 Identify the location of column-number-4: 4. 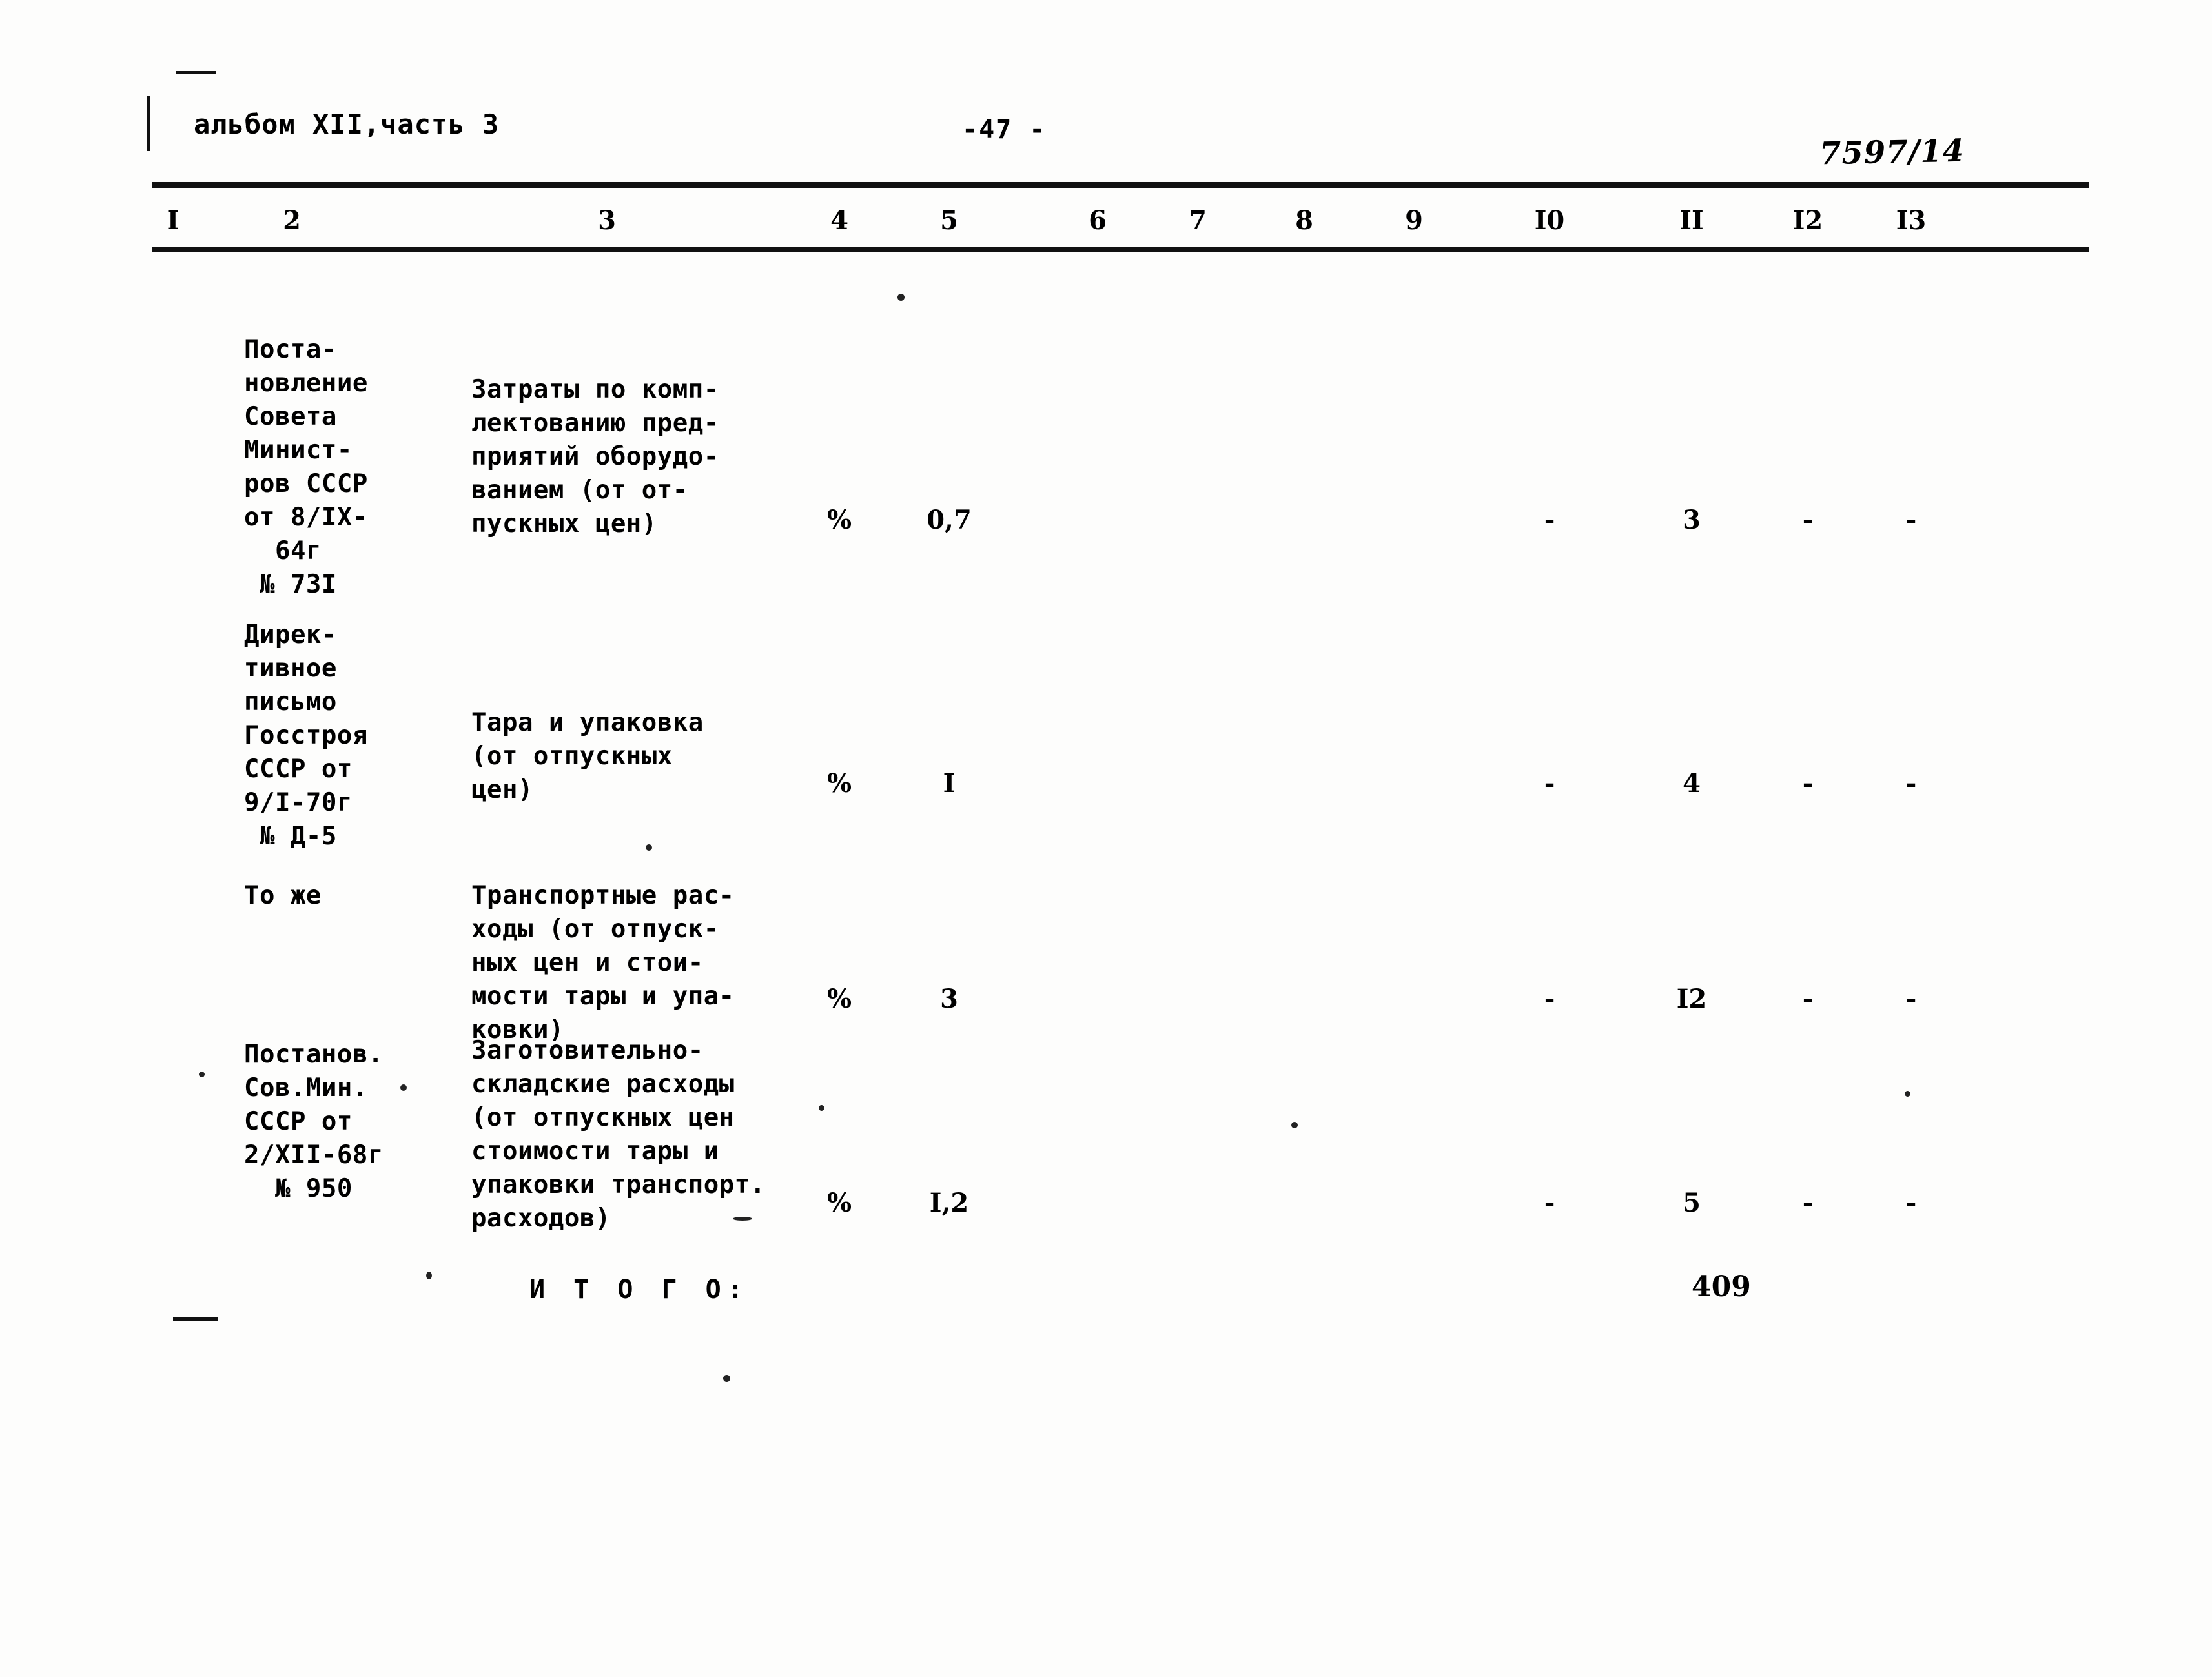
(839, 220).